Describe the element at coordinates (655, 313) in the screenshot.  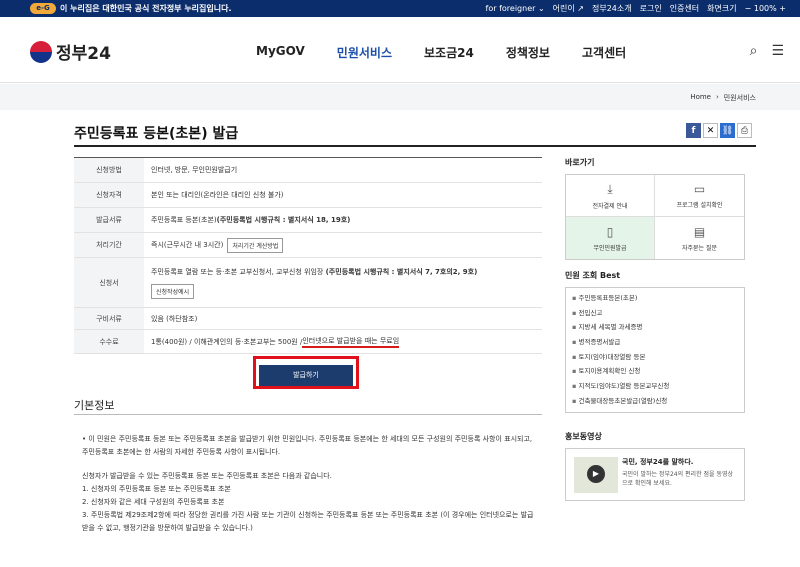
I see `list-item: 전입신고` at that location.